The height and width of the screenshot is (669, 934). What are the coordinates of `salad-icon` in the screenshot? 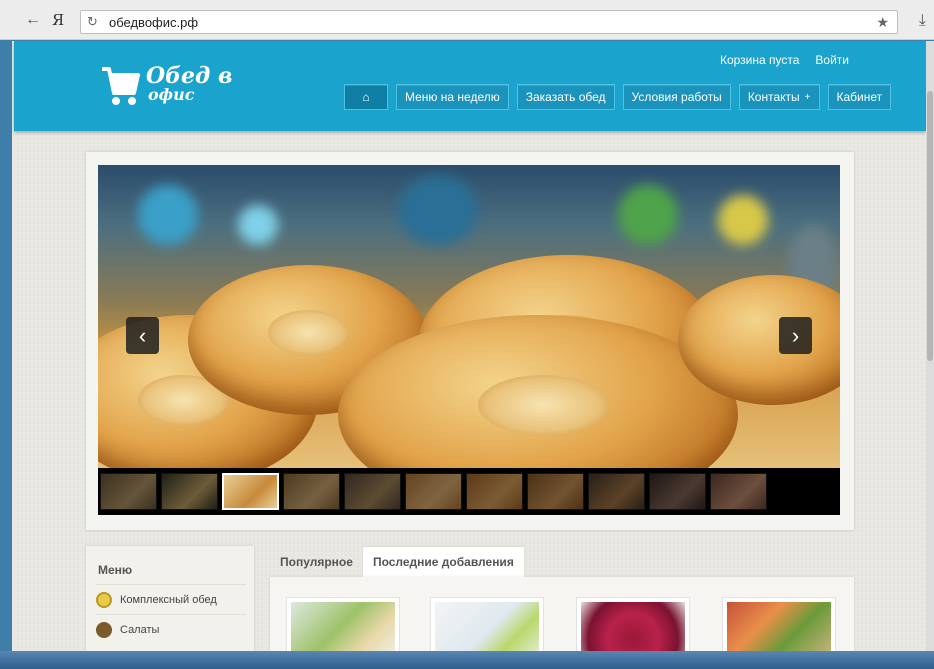 It's located at (104, 629).